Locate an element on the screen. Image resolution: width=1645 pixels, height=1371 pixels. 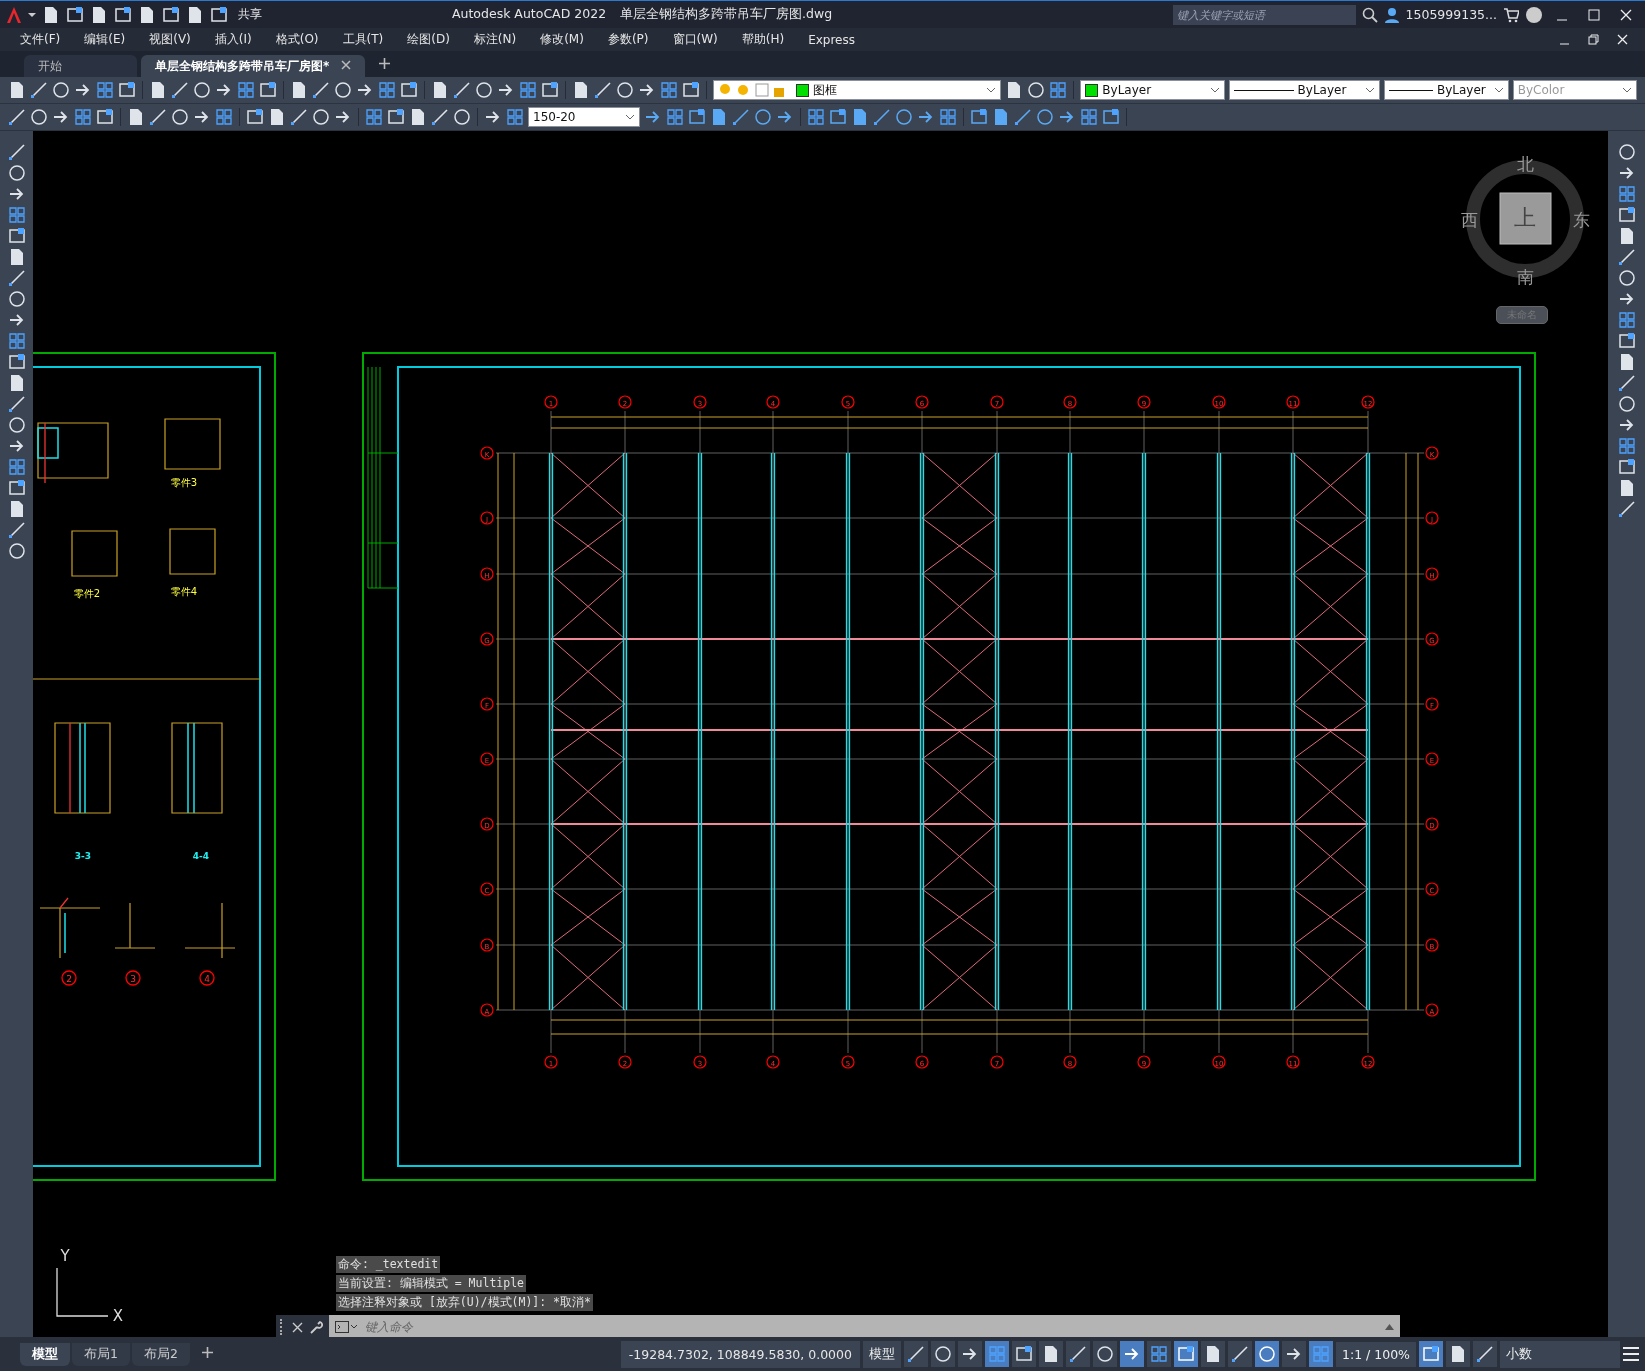
dimension-style-dropdown: 150-20 is located at coordinates (584, 117).